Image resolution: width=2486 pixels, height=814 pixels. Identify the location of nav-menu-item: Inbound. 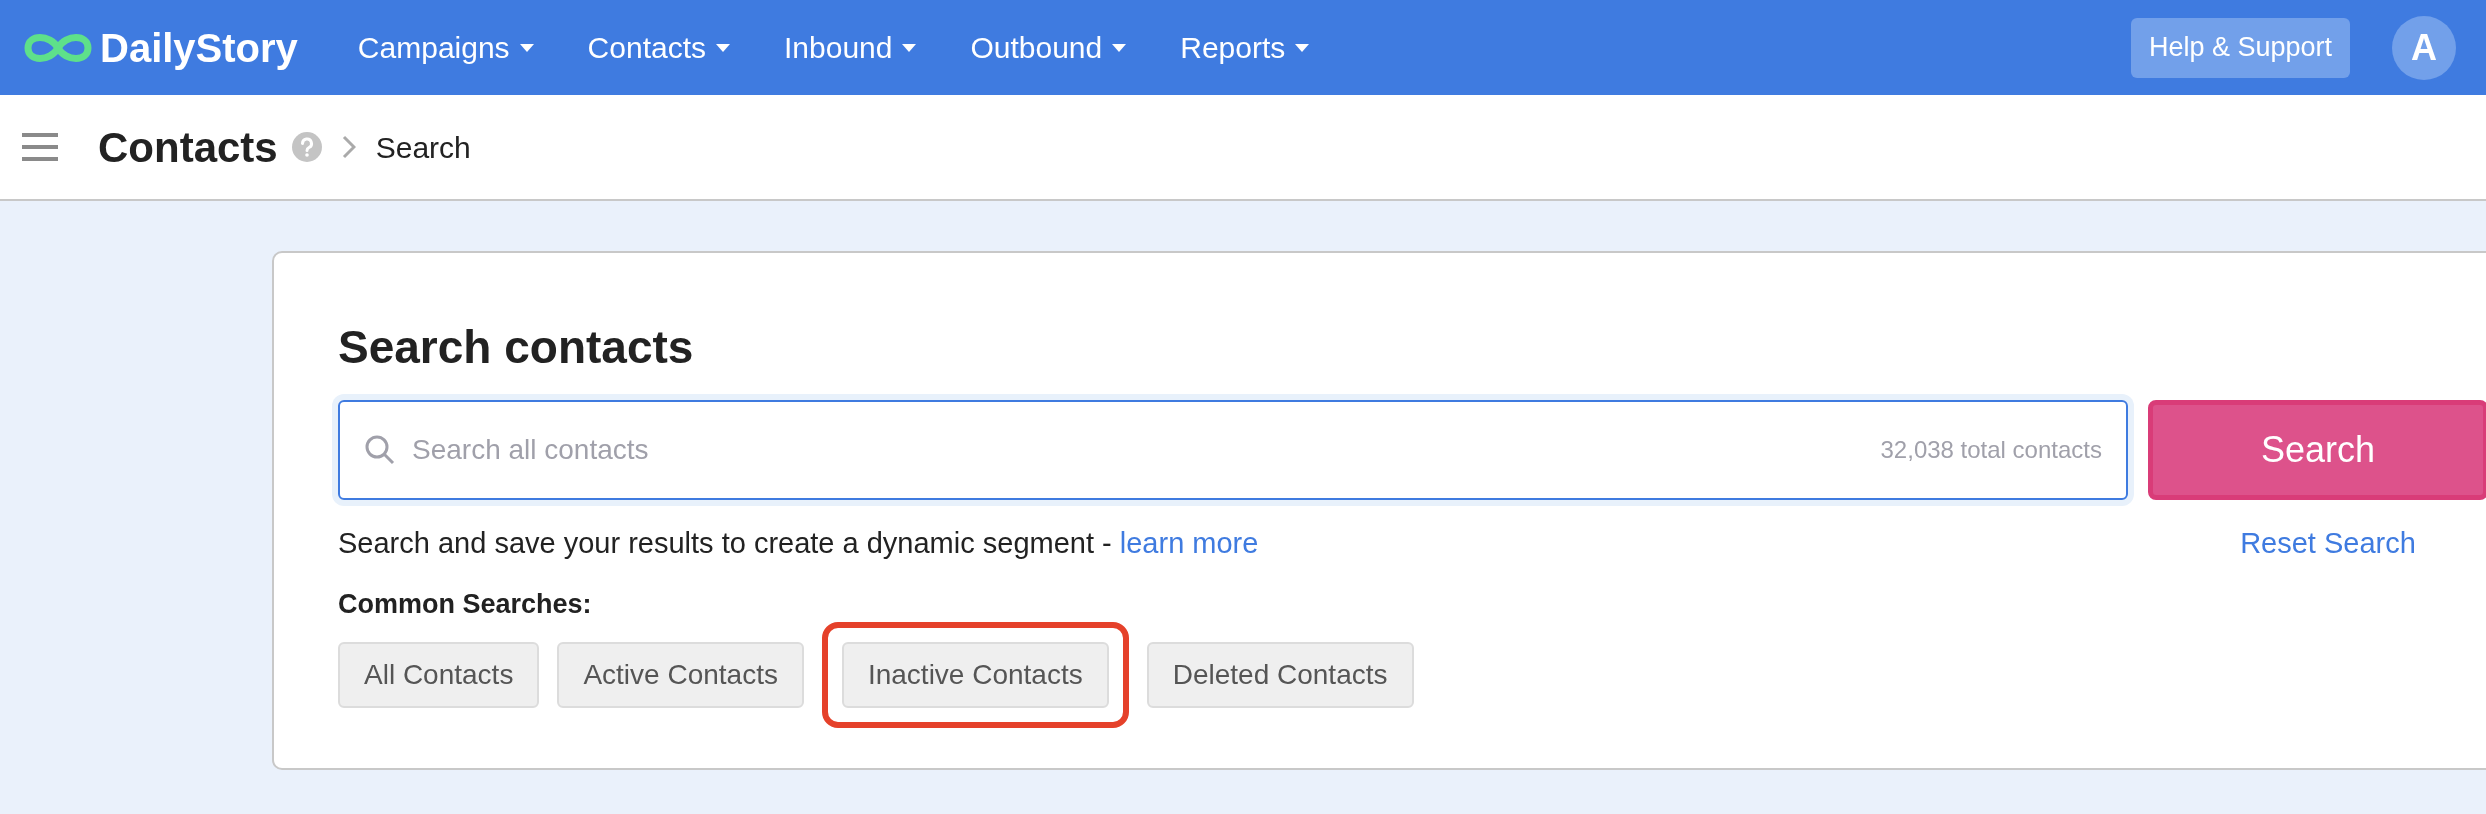
(850, 47).